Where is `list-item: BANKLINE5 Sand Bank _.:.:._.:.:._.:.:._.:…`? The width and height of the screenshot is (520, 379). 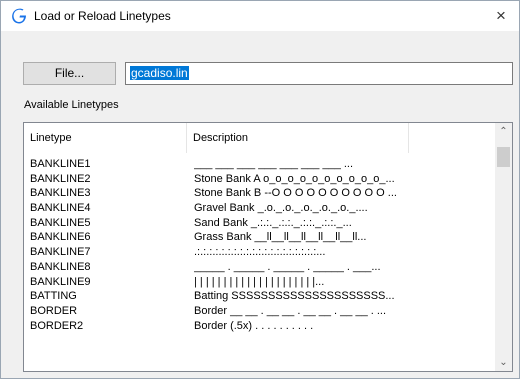 list-item: BANKLINE5 Sand Bank _.:.:._.:.:._.:.:._.:… is located at coordinates (260, 223).